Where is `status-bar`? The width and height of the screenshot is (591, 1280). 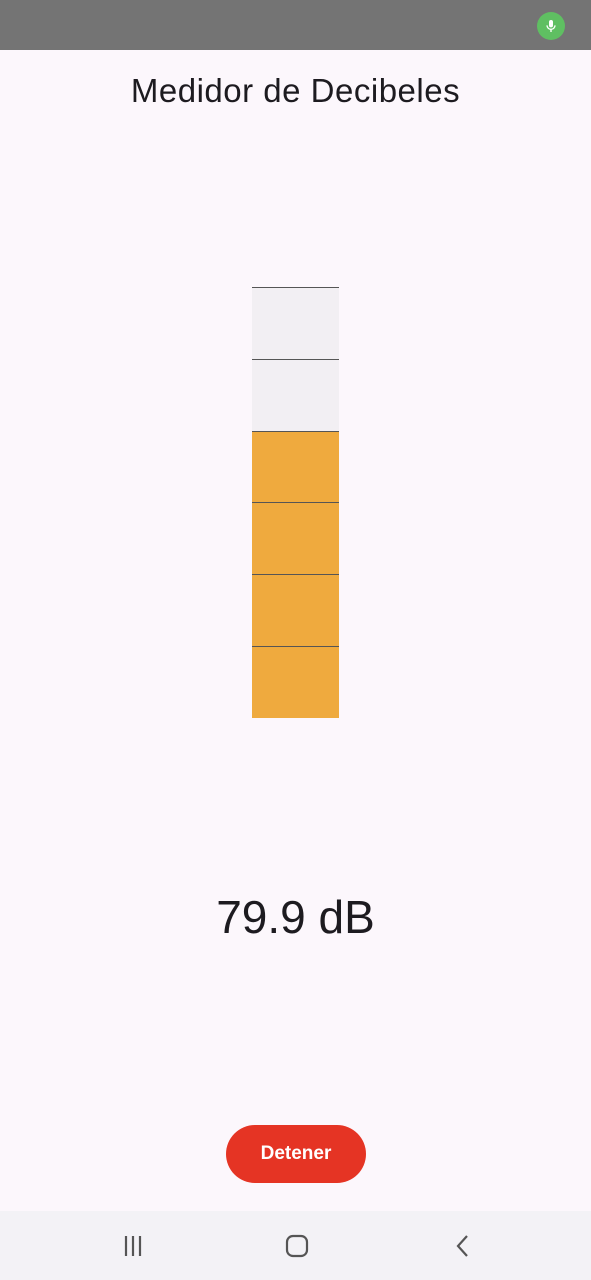
status-bar is located at coordinates (295, 25).